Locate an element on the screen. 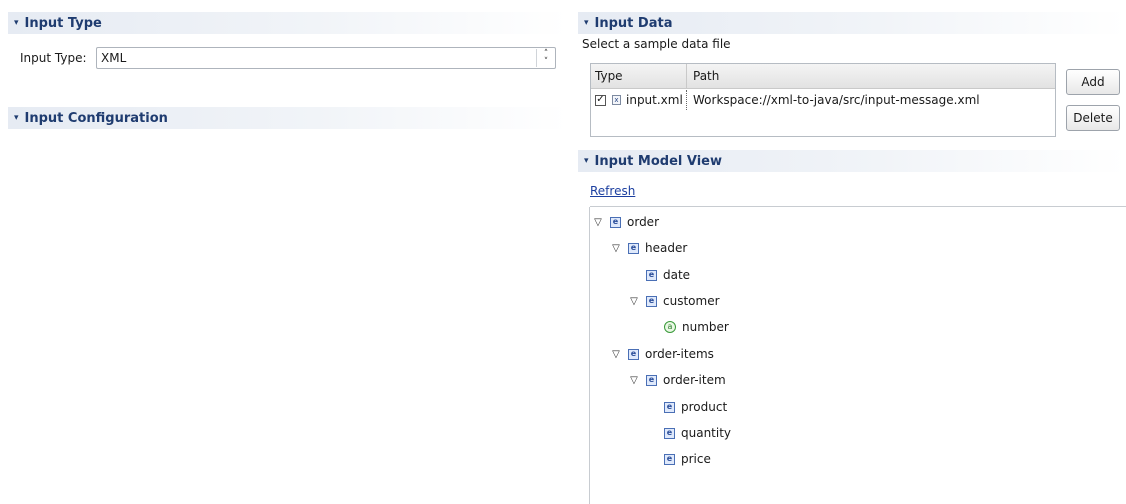 This screenshot has width=1126, height=504. tree-node-header: ▽ e header is located at coordinates (648, 248).